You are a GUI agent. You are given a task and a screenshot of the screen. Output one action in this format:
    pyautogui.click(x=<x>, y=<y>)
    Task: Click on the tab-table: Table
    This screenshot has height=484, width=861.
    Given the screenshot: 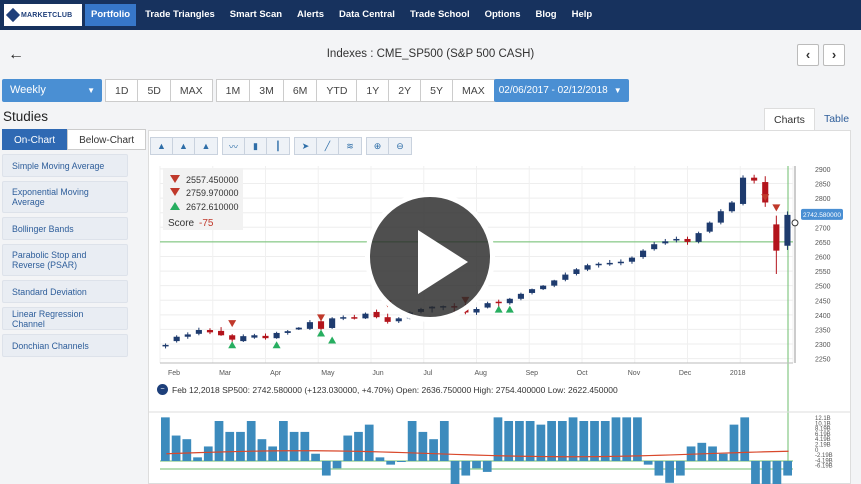 What is the action you would take?
    pyautogui.click(x=836, y=119)
    